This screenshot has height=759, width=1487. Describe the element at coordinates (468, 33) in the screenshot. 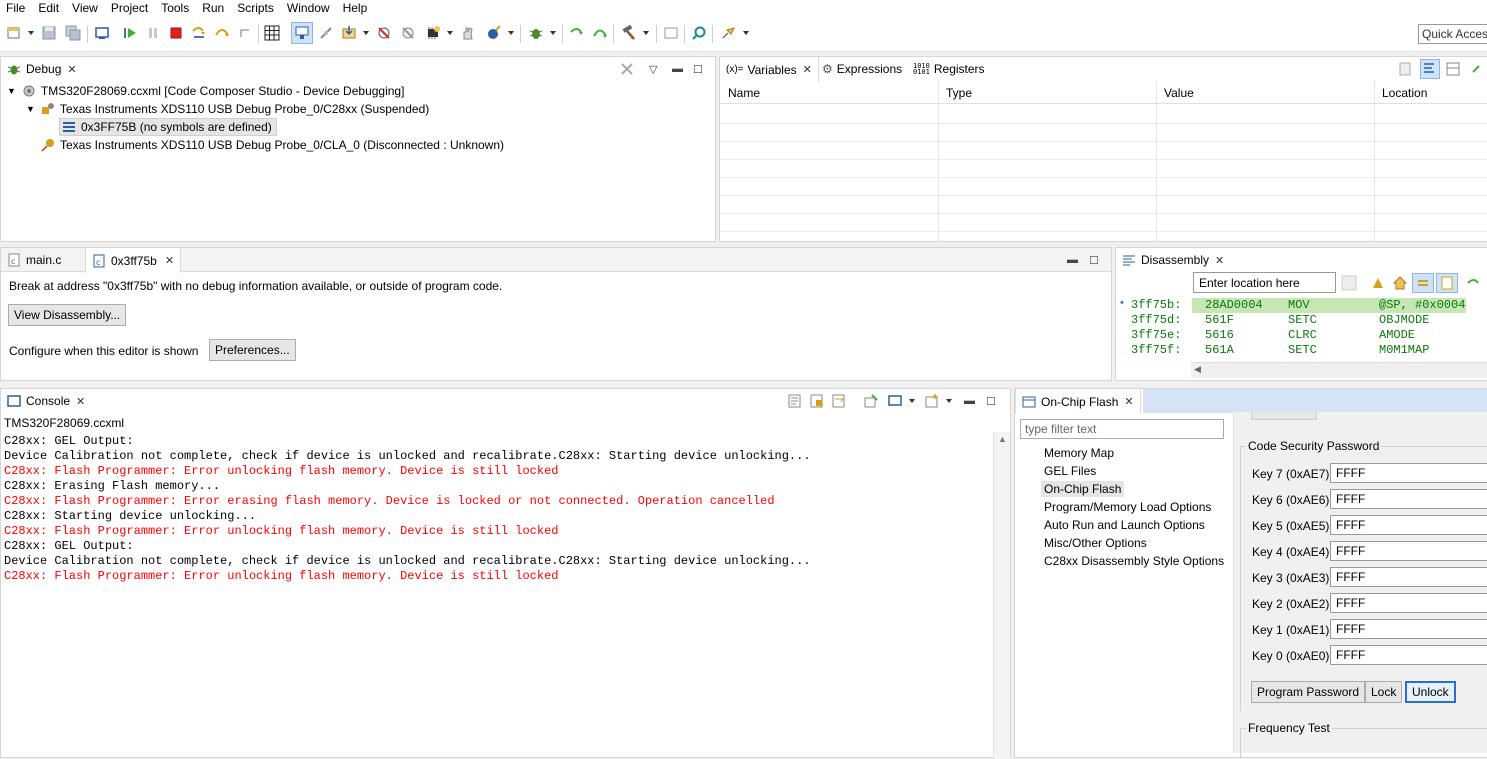

I see `hand-icon` at that location.